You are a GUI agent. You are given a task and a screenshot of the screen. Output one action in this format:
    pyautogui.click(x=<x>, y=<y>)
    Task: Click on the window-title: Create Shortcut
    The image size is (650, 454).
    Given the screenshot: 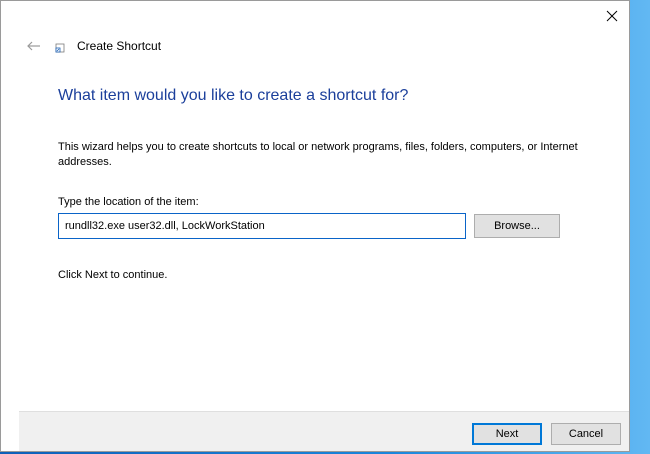 What is the action you would take?
    pyautogui.click(x=119, y=46)
    